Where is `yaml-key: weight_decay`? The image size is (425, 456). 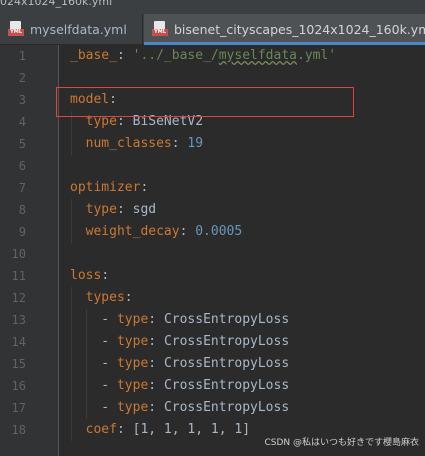 yaml-key: weight_decay is located at coordinates (132, 231).